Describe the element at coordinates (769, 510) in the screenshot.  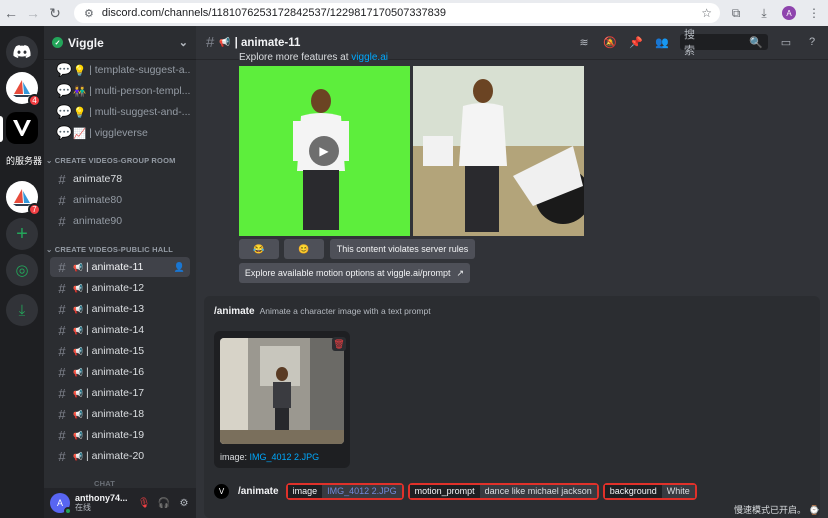
I see `slowmode-notice: 慢速模式已开启。` at that location.